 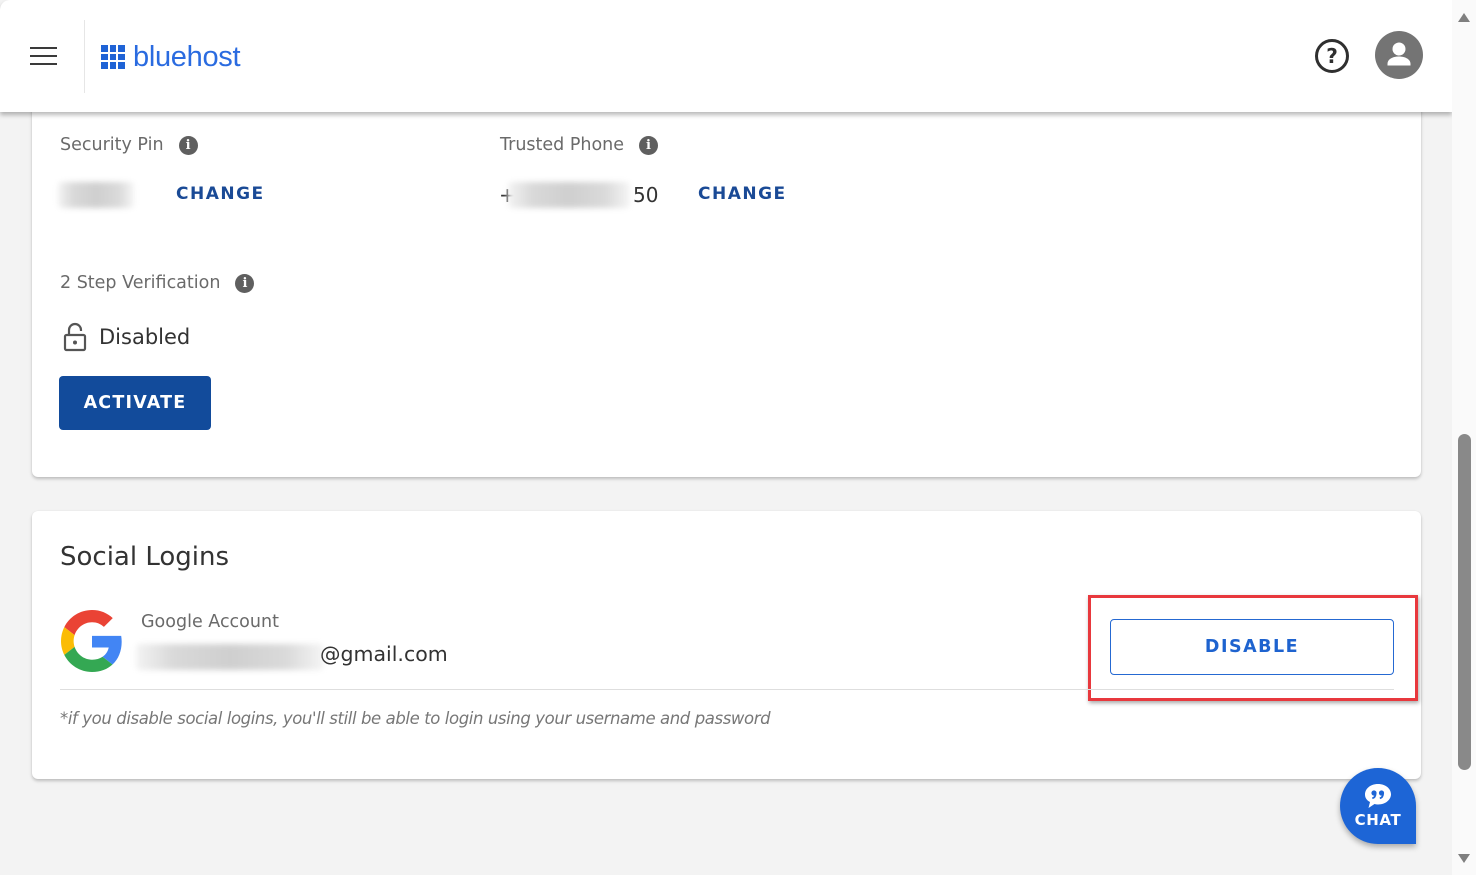 What do you see at coordinates (140, 283) in the screenshot?
I see `two-step-verification-label: 2 Step Verification` at bounding box center [140, 283].